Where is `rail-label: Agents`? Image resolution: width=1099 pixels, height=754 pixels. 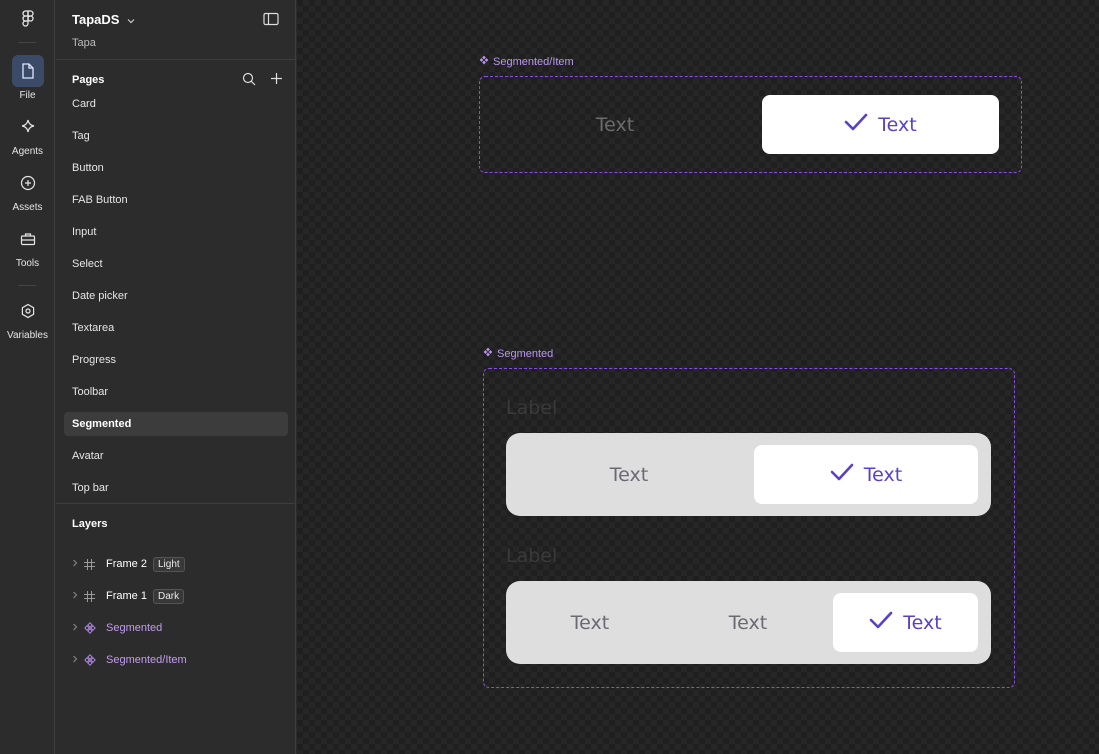
rail-label: Agents is located at coordinates (27, 151).